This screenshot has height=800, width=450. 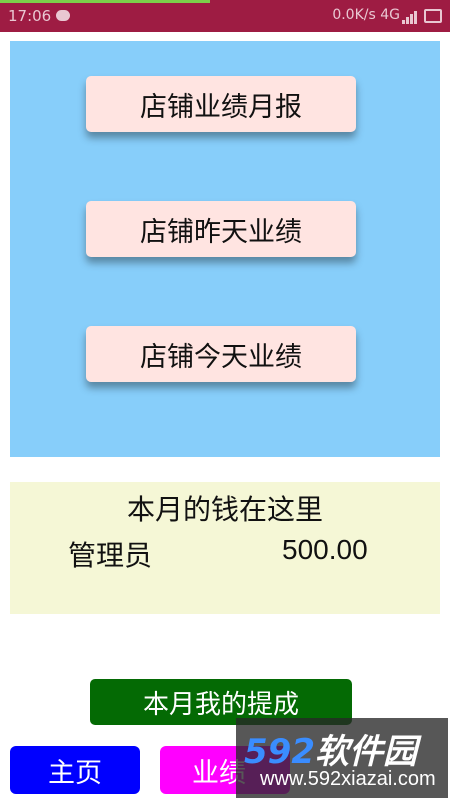 I want to click on commission-amount: 500.00, so click(x=325, y=549).